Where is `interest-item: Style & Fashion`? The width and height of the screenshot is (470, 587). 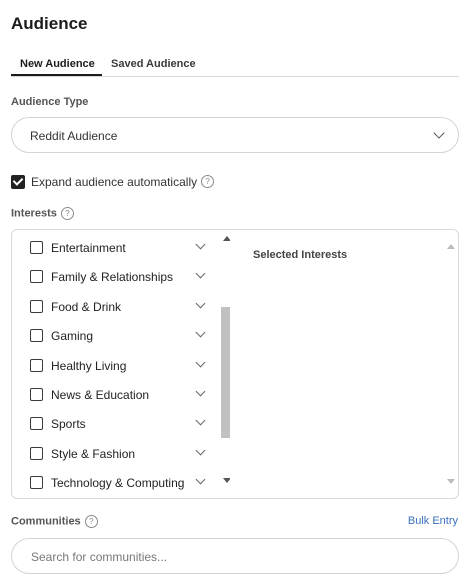 interest-item: Style & Fashion is located at coordinates (128, 454).